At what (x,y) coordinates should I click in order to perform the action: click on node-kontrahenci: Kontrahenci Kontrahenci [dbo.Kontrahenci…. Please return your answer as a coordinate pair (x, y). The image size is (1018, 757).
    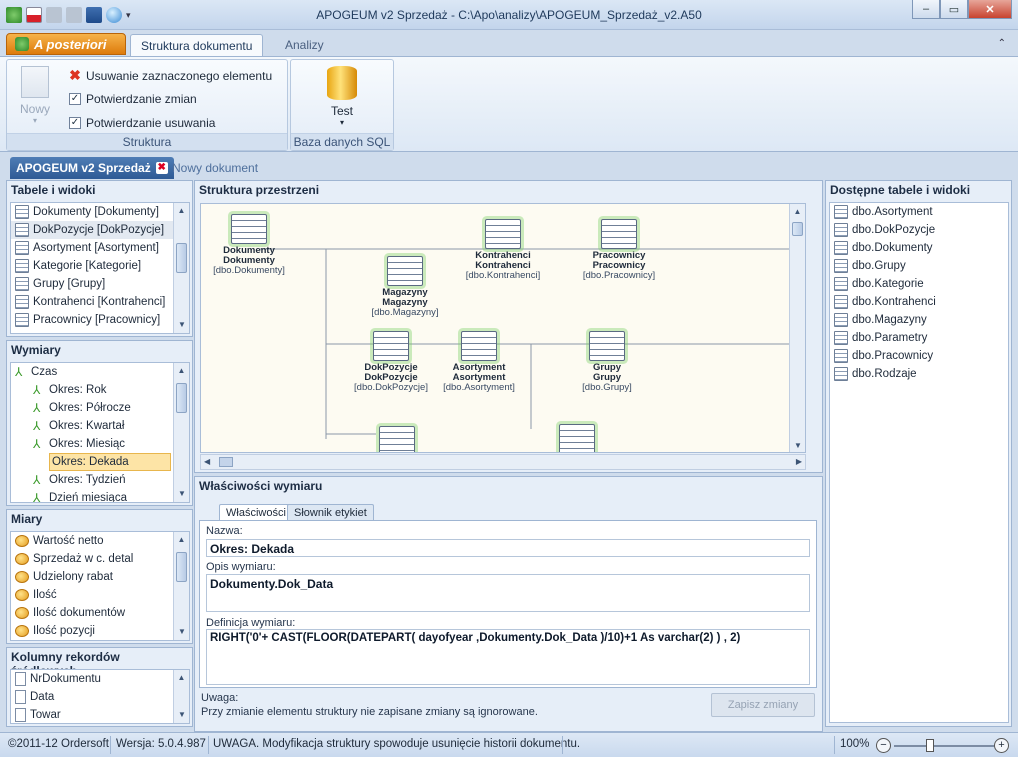
    Looking at the image, I should click on (503, 250).